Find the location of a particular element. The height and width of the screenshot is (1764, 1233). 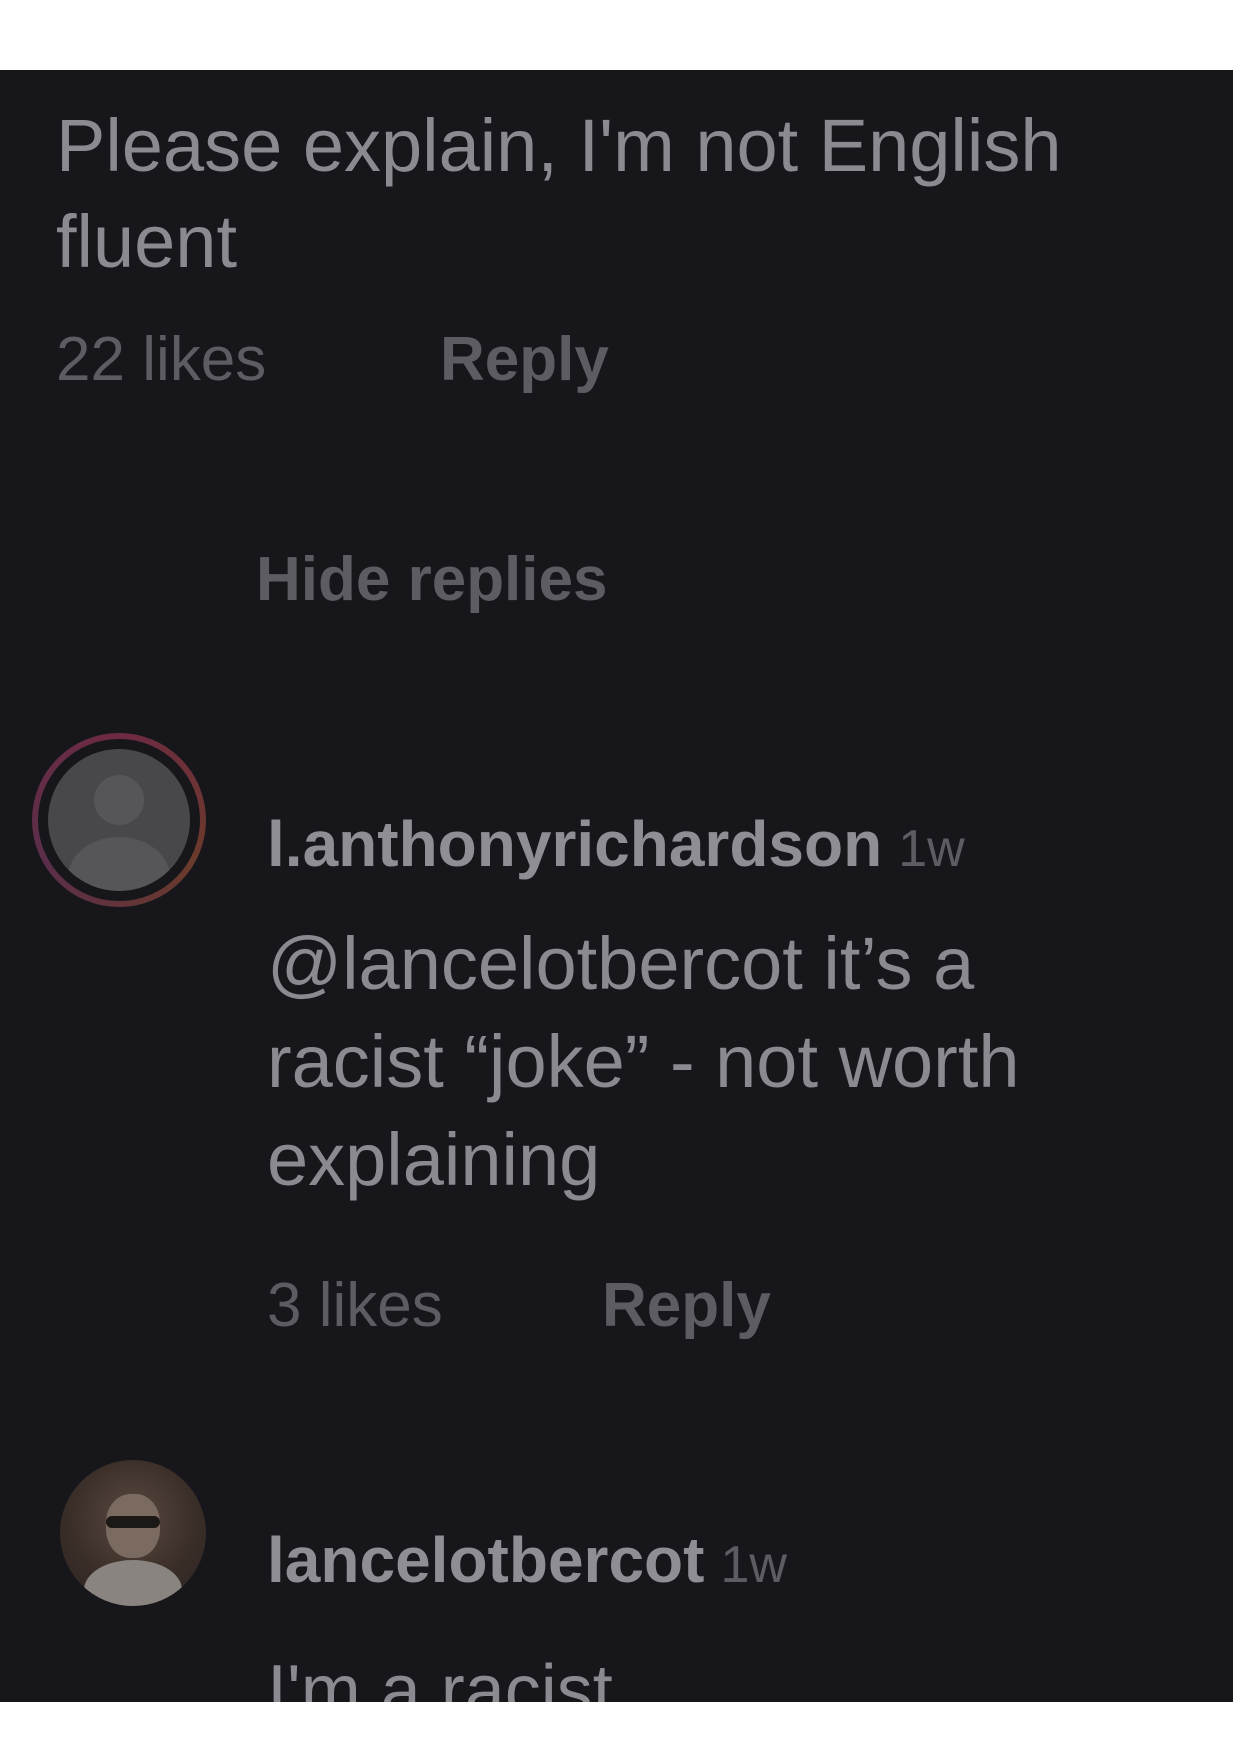

avatar-photo-glasses is located at coordinates (133, 1522).